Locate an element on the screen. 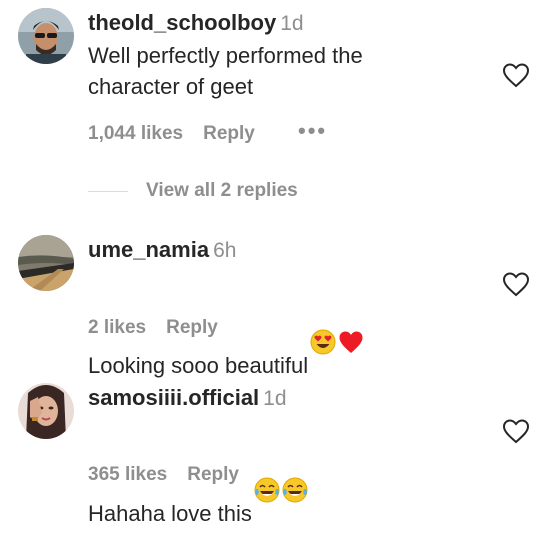  red-heart-emoji-icon is located at coordinates (351, 325).